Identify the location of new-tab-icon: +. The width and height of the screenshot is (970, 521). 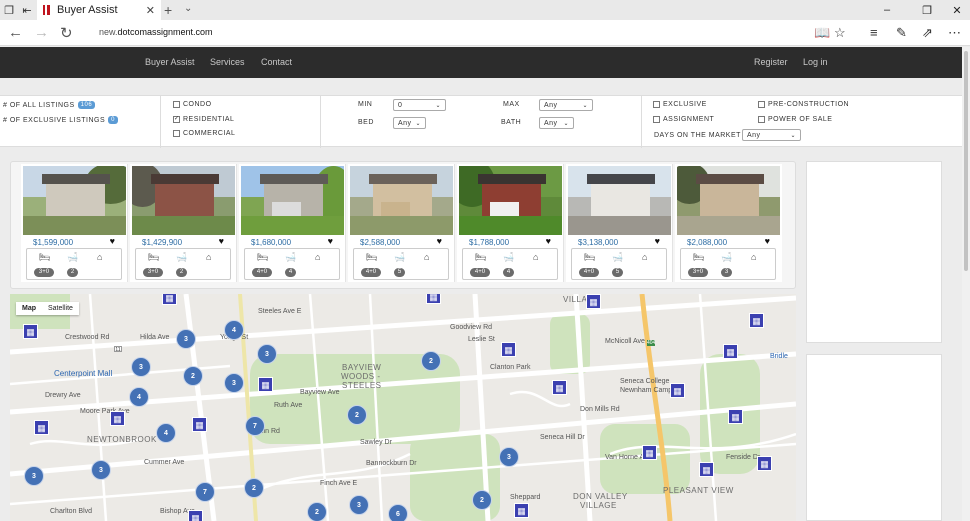
(168, 10).